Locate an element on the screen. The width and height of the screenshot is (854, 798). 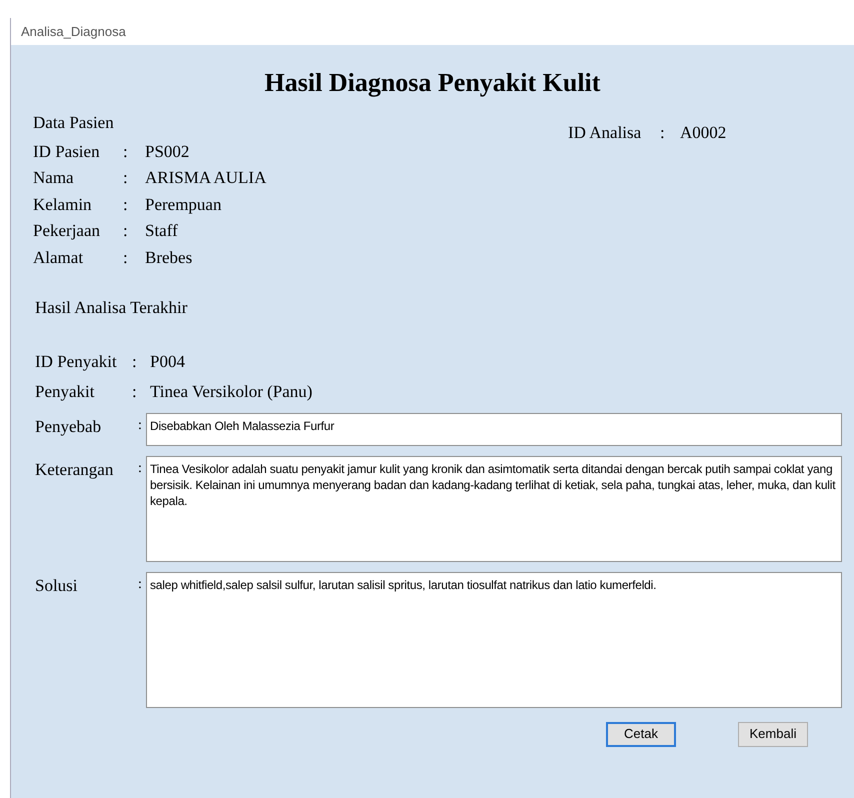
text-area-content: salep whitfield,salep salsil sulfur, larutan salisil spritus, larutan tiosulfat natrikus dan latio kumerfeldi. is located at coordinates (404, 584).